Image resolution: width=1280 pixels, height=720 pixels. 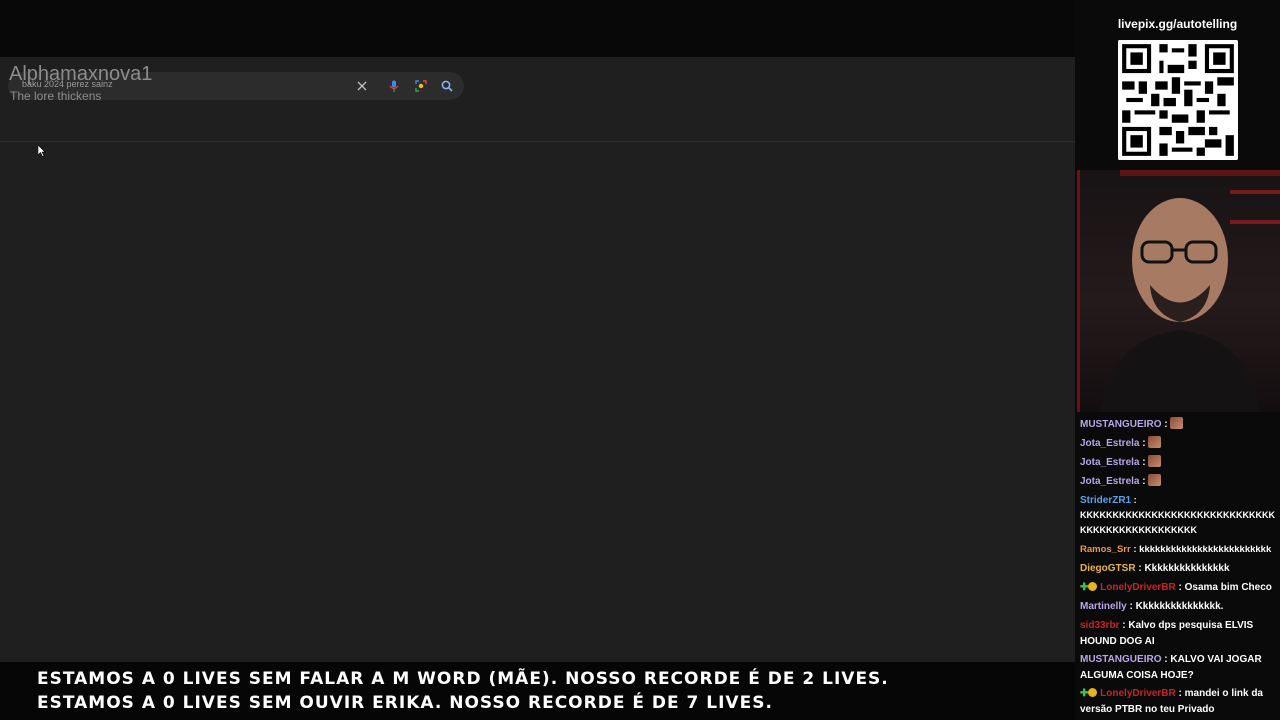 What do you see at coordinates (1105, 500) in the screenshot?
I see `chat-username: StriderZR1` at bounding box center [1105, 500].